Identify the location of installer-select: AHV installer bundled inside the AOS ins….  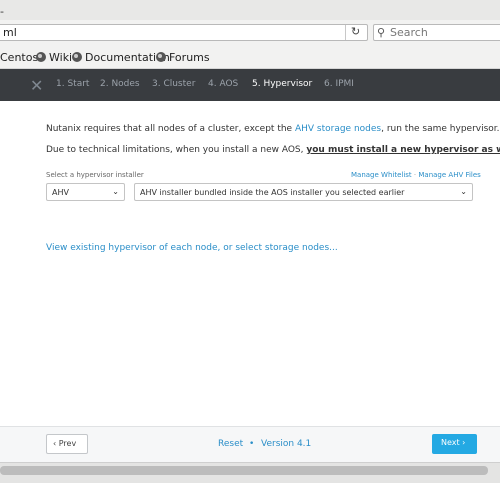
(303, 192).